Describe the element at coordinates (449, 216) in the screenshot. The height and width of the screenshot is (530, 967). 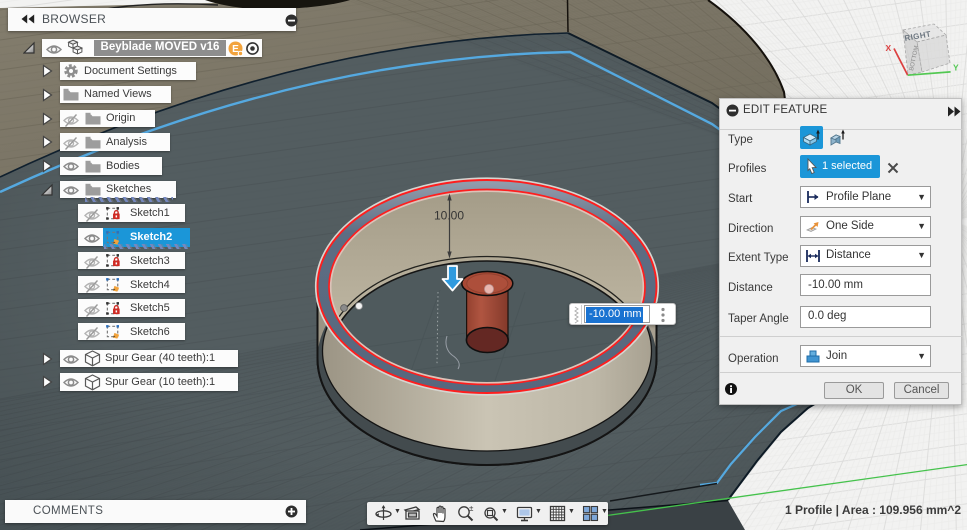
I see `svg-text: 10.00` at that location.